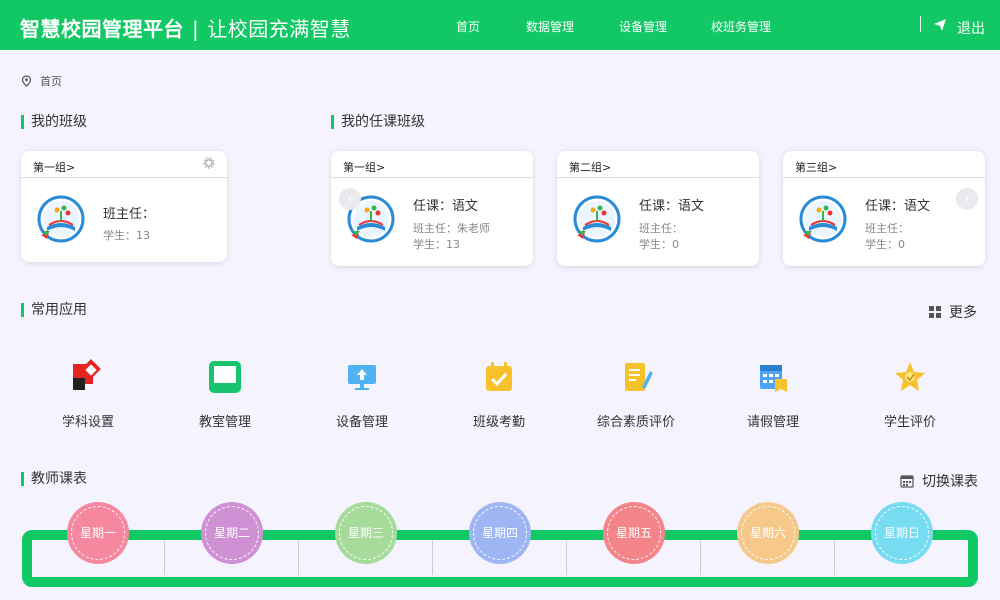  I want to click on star-badge-icon, so click(910, 376).